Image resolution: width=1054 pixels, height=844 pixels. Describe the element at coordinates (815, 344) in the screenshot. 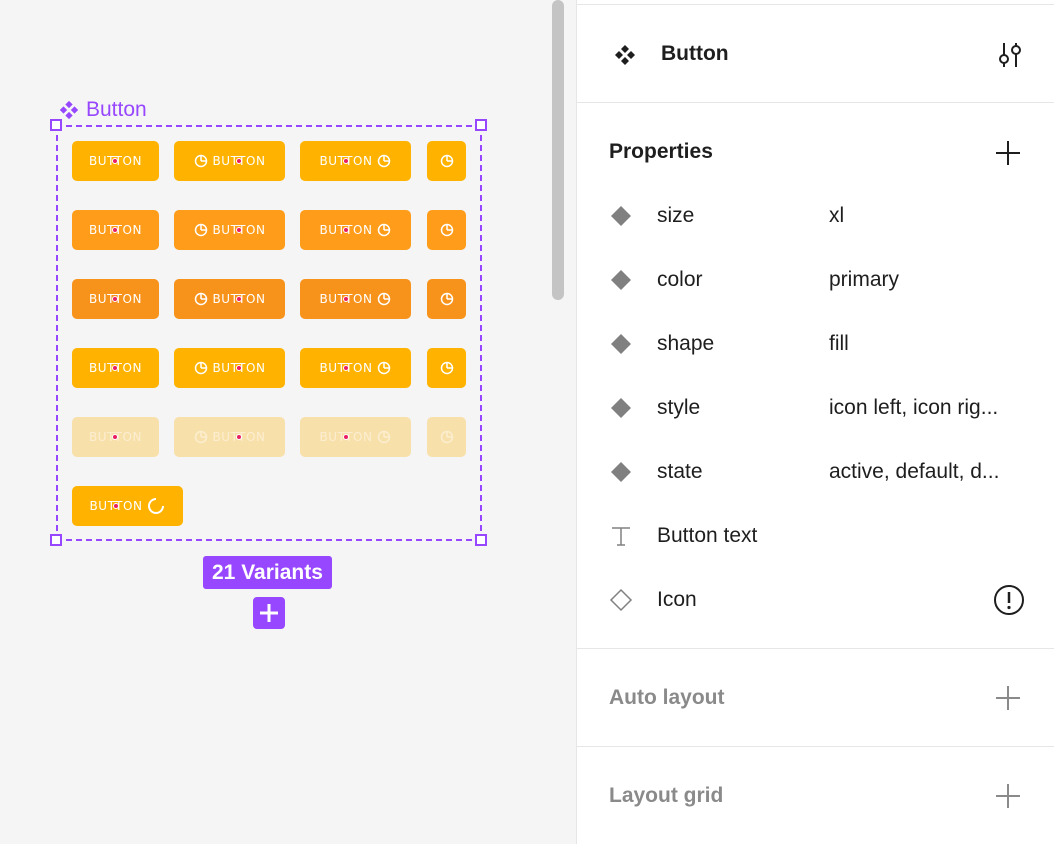

I see `property-row-shape: shape fill` at that location.